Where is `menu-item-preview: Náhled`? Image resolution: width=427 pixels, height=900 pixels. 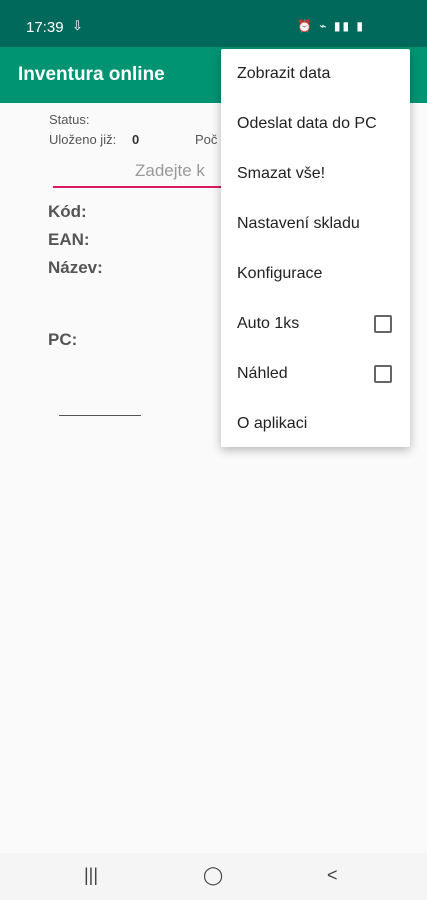
menu-item-preview: Náhled is located at coordinates (315, 374).